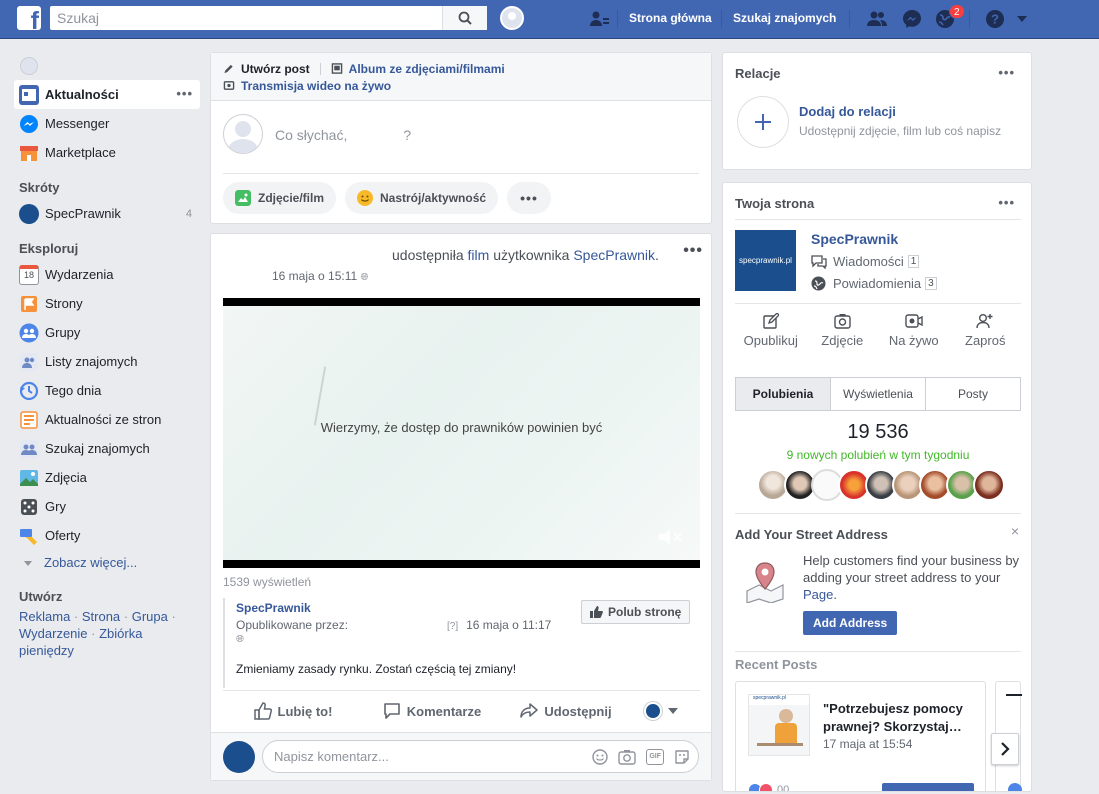 This screenshot has height=794, width=1099. What do you see at coordinates (512, 18) in the screenshot?
I see `profile-avatar` at bounding box center [512, 18].